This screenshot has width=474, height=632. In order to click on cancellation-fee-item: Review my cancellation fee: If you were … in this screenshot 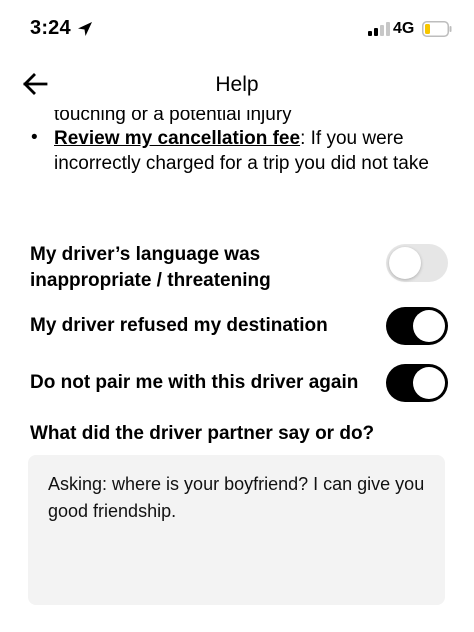, I will do `click(249, 151)`.